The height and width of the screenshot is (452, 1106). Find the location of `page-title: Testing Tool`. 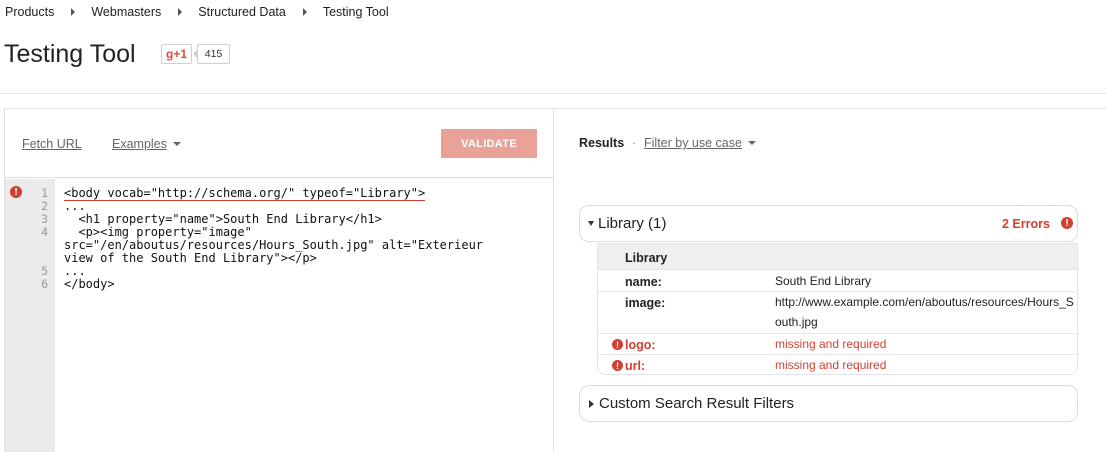

page-title: Testing Tool is located at coordinates (70, 54).